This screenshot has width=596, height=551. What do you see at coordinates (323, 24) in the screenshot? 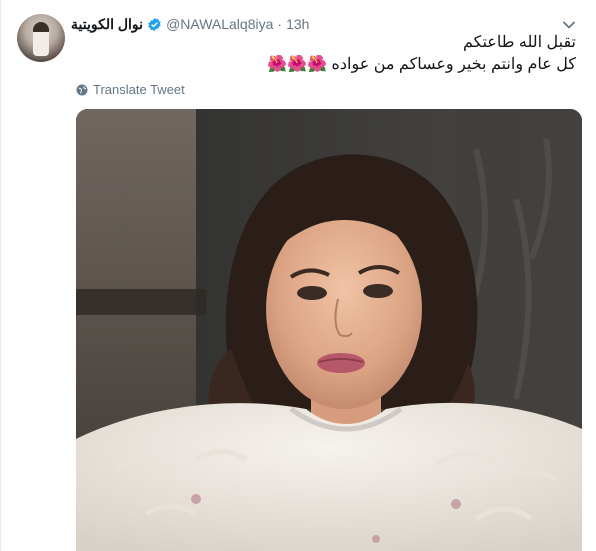
I see `tweet-header: نوال الكويتية @NAWALalq8iya · 13h` at bounding box center [323, 24].